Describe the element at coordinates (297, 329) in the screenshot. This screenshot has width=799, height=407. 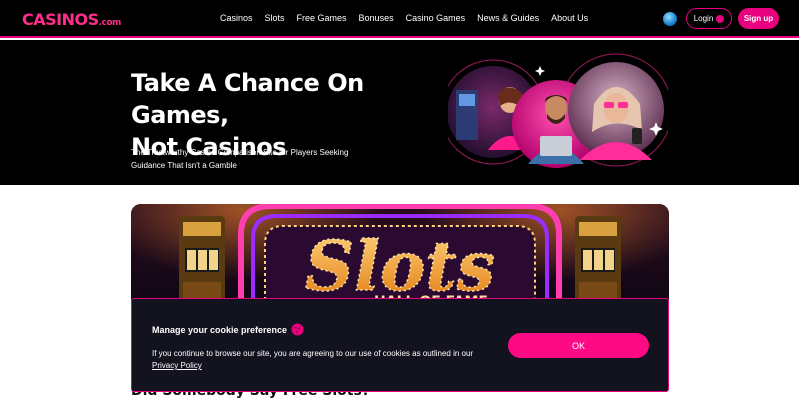
I see `cookie-icon` at that location.